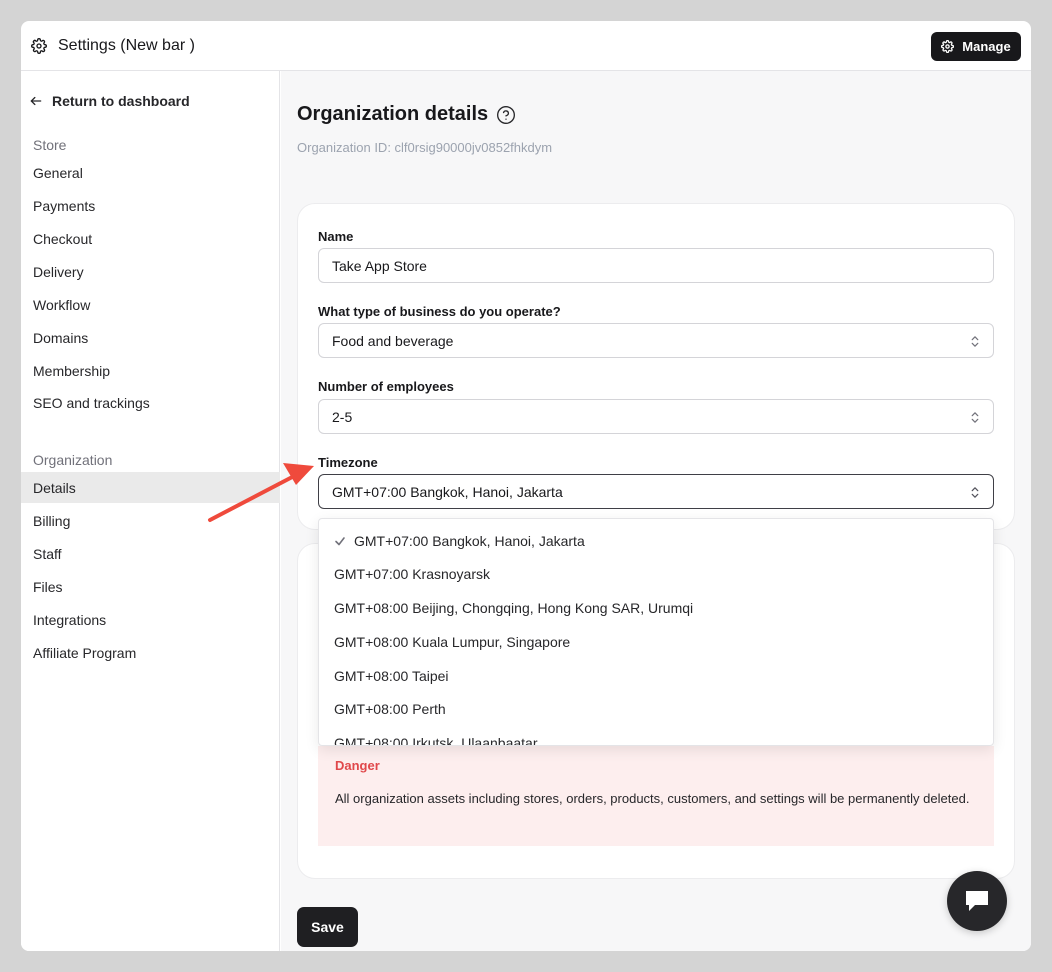  I want to click on save-button: Save, so click(327, 927).